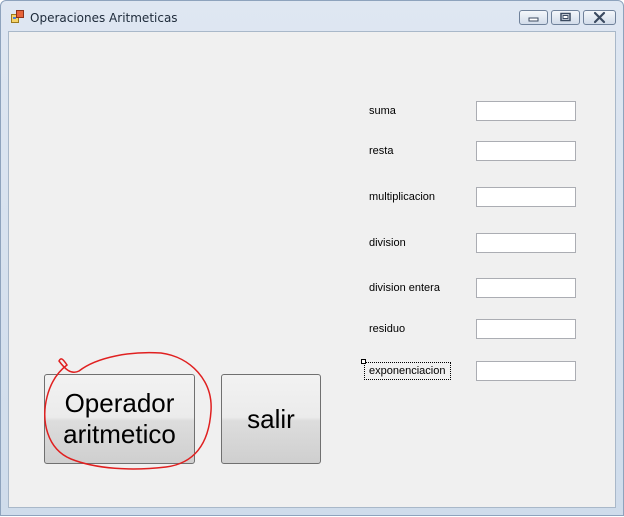  Describe the element at coordinates (526, 371) in the screenshot. I see `exponenciacion-textbox` at that location.